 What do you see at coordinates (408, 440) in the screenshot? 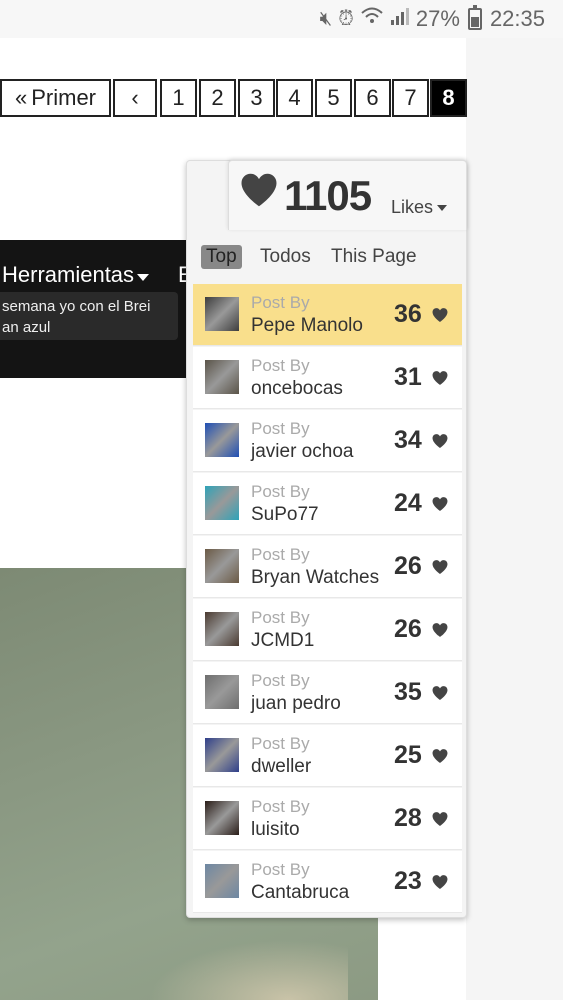
I see `like-count: 34` at bounding box center [408, 440].